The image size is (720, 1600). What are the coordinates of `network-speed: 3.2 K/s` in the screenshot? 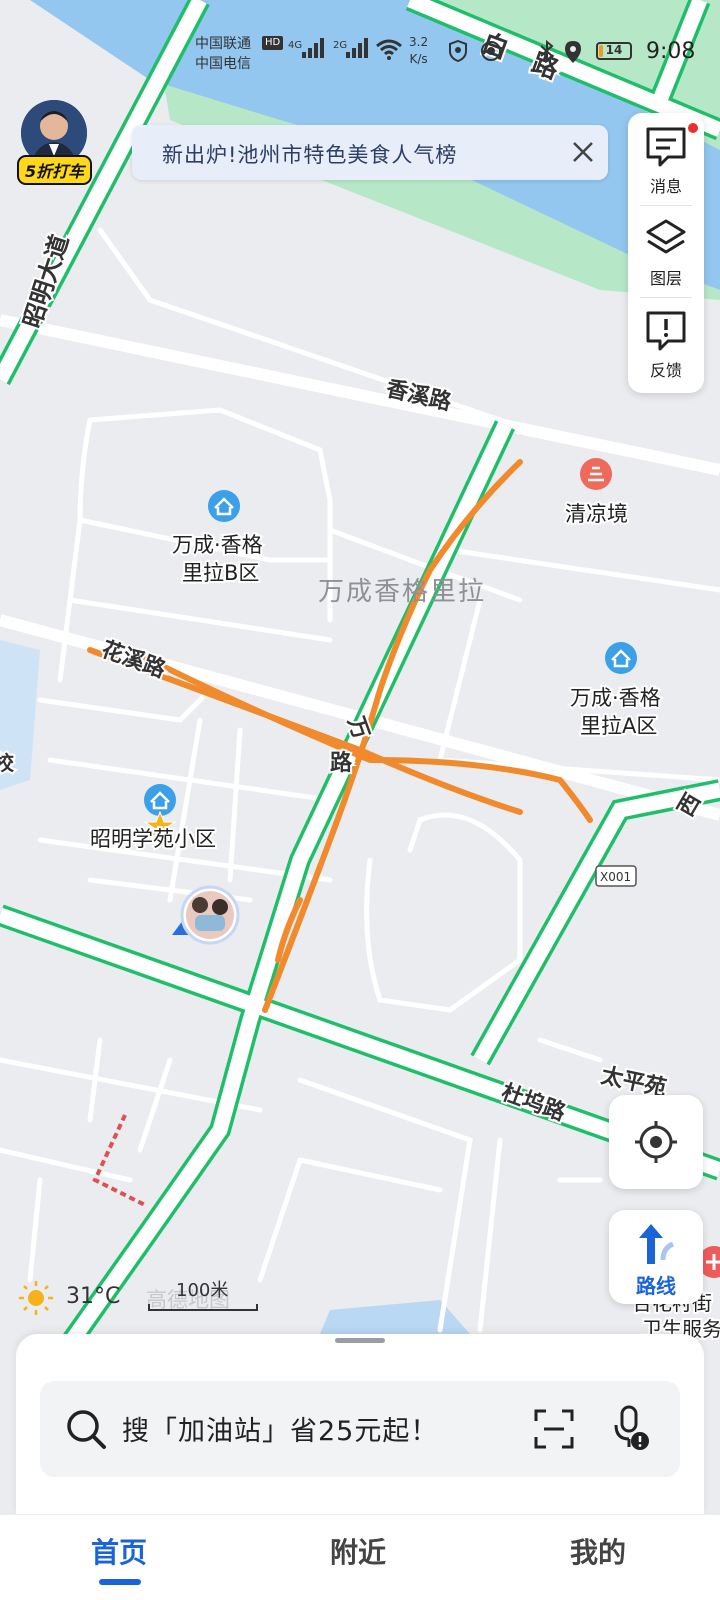 It's located at (418, 51).